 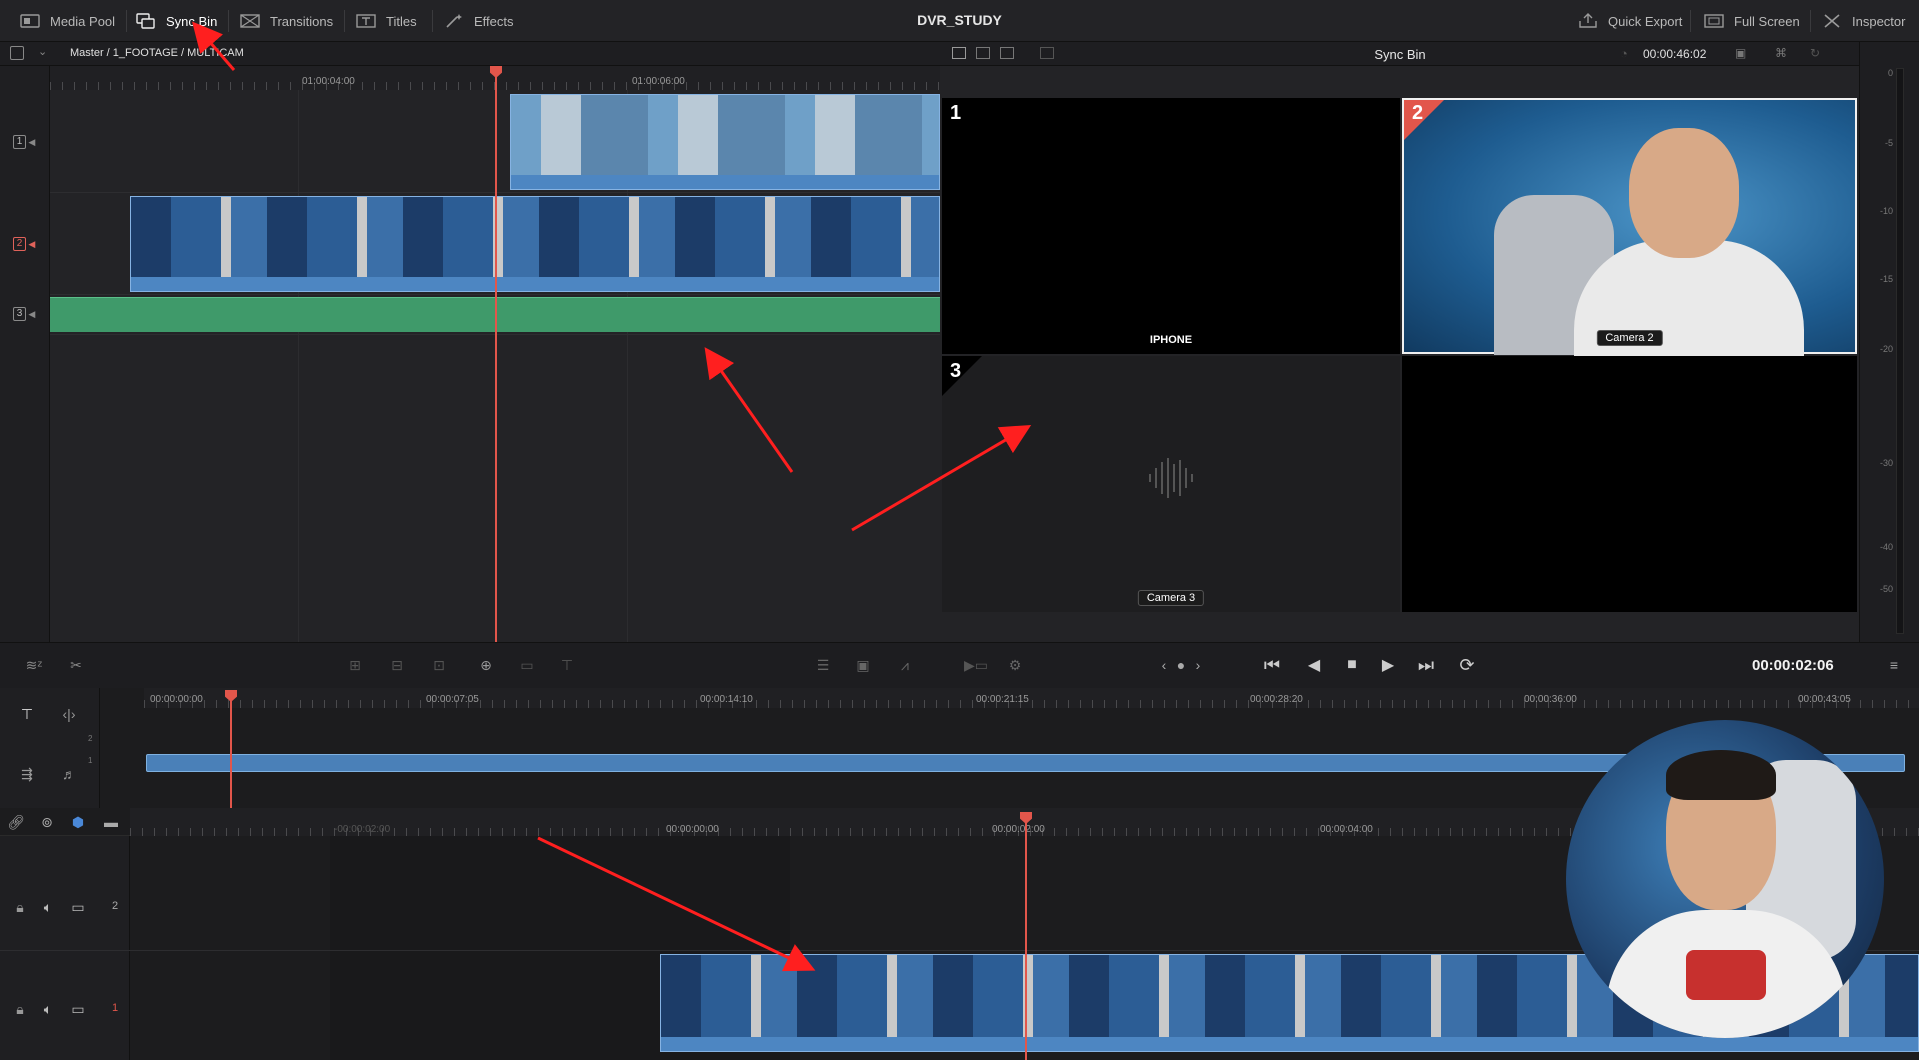 What do you see at coordinates (1752, 21) in the screenshot?
I see `full-screen-button: Full Screen` at bounding box center [1752, 21].